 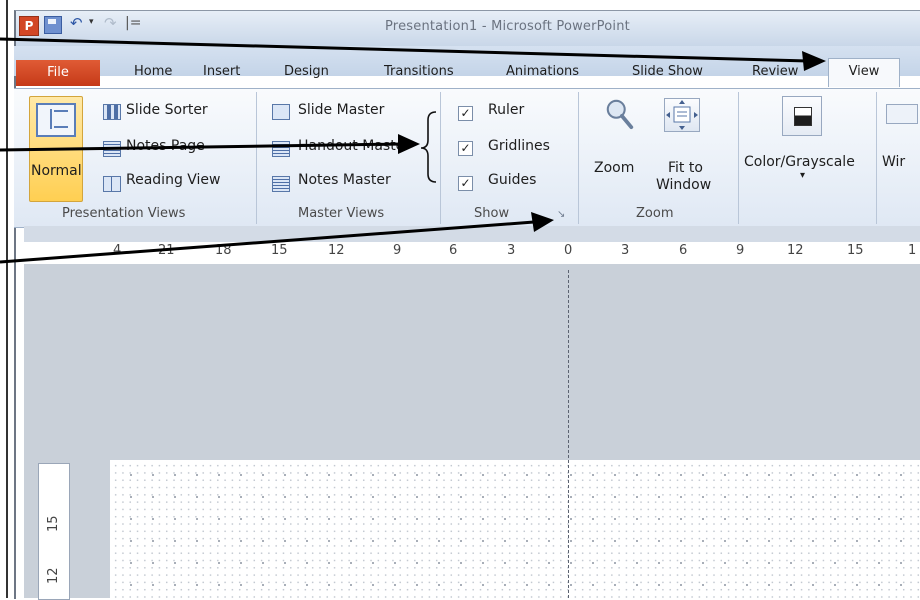 I want to click on arrow-to-show-options, so click(x=201, y=147).